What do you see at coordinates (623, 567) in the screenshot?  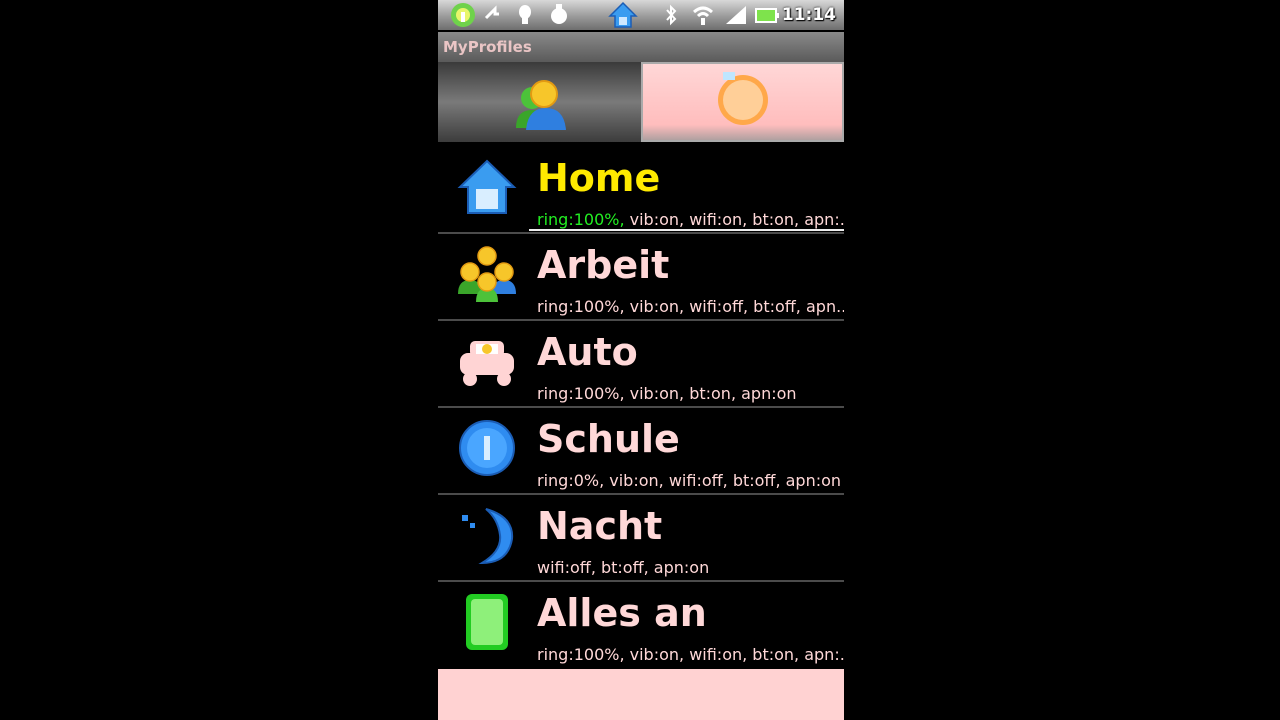 I see `profile-detail: wifi:off, bt:off, apn:on` at bounding box center [623, 567].